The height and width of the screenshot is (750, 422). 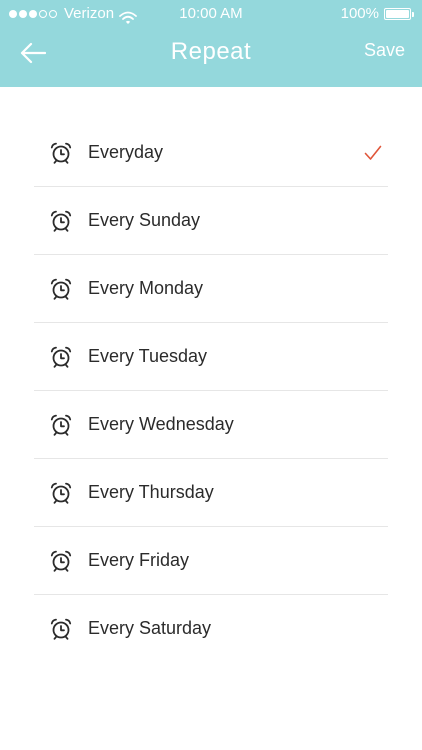 I want to click on battery-icon, so click(x=397, y=14).